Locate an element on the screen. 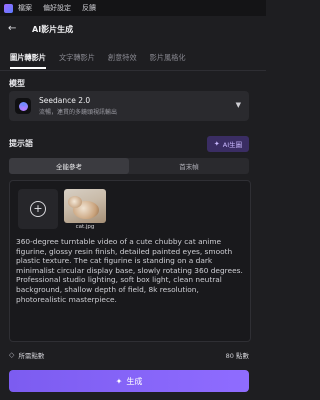 Image resolution: width=320 pixels, height=400 pixels. reference-mode-toggle: 全能參考 首末幀 is located at coordinates (129, 166).